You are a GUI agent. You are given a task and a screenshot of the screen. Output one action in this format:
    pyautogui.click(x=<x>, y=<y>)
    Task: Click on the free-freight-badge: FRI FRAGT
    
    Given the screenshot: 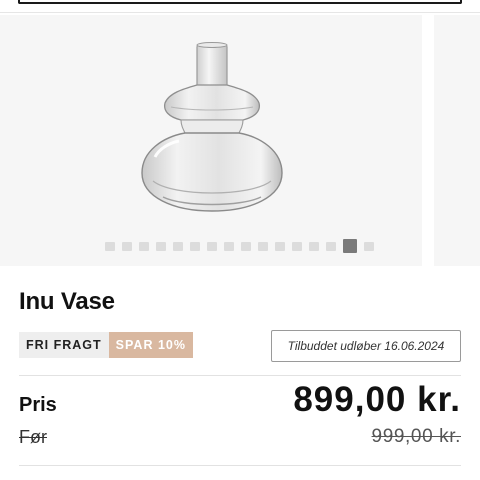 What is the action you would take?
    pyautogui.click(x=64, y=345)
    